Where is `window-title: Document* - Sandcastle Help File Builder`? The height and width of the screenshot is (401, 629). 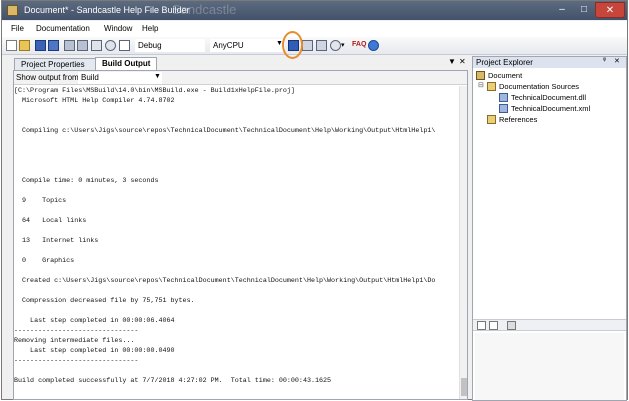 window-title: Document* - Sandcastle Help File Builder is located at coordinates (107, 10).